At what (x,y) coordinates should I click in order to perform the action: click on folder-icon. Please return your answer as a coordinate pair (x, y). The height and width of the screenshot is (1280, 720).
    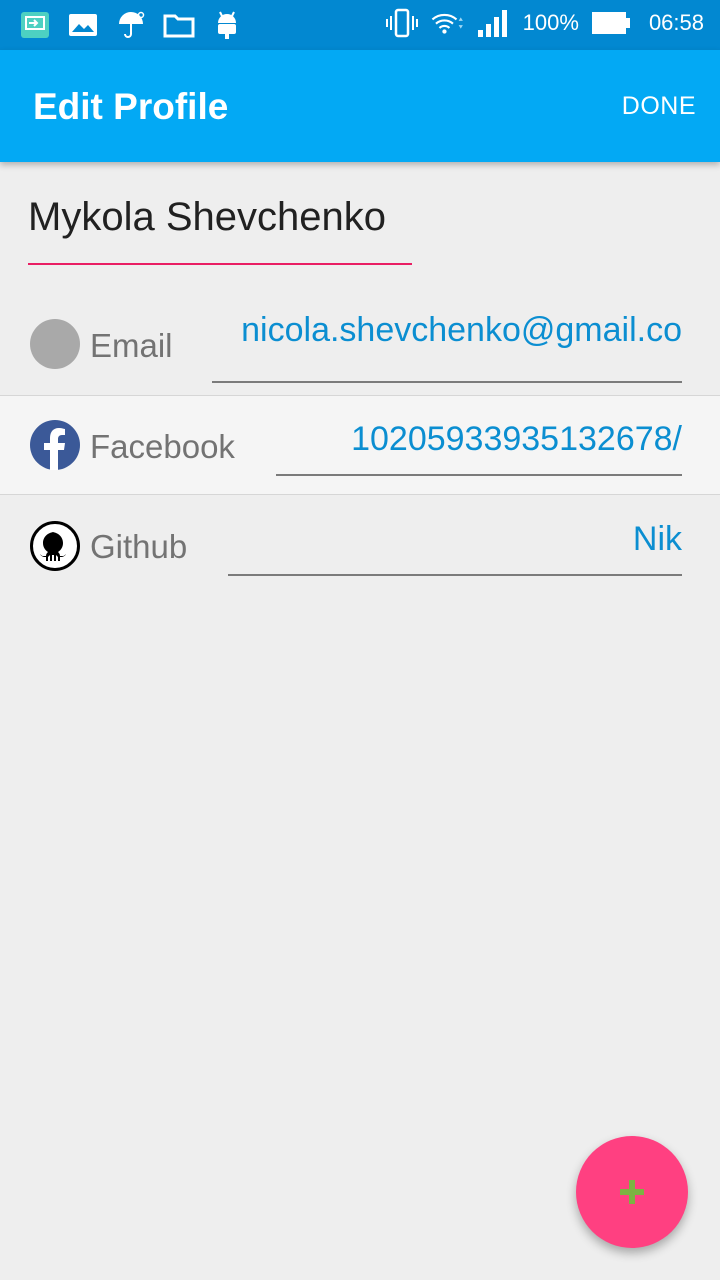
    Looking at the image, I should click on (179, 25).